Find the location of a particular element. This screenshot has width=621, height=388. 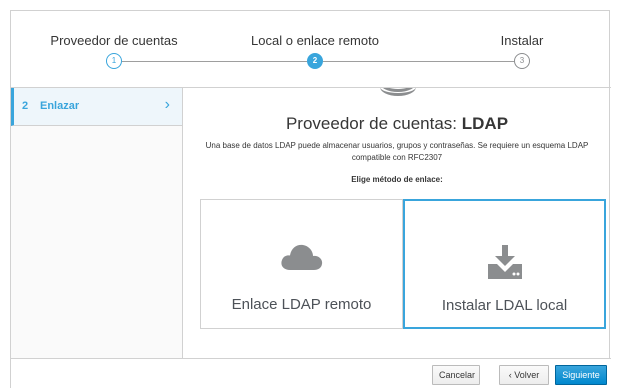

back-button: ‹ Volver is located at coordinates (524, 375).